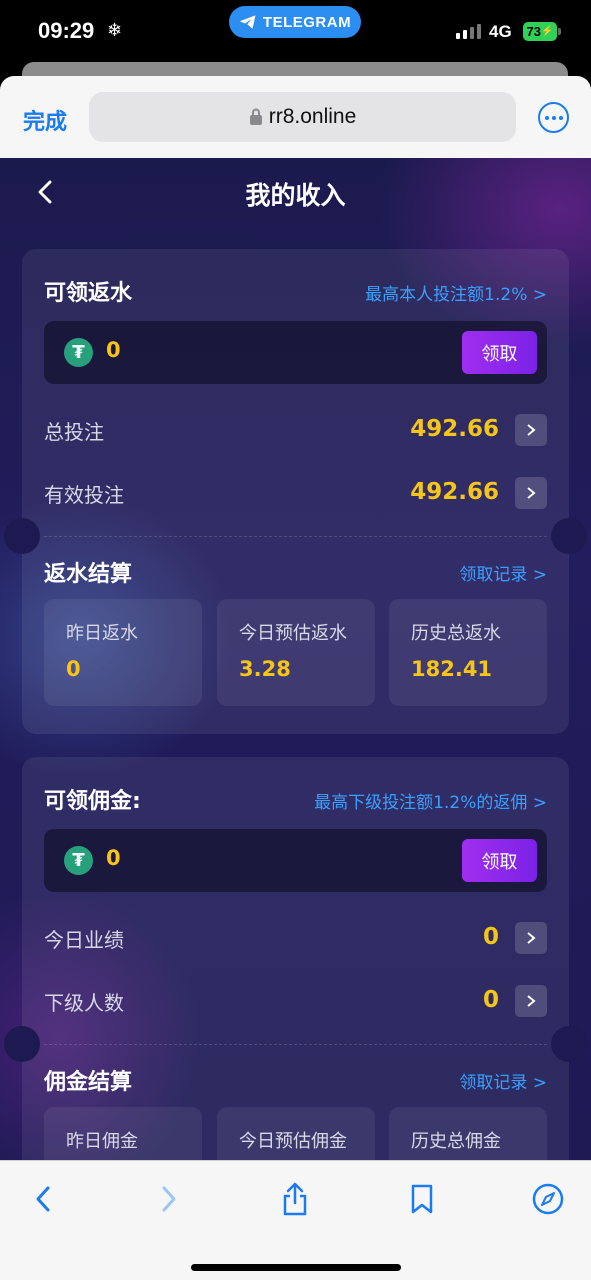  I want to click on telegram-pill-label: TELEGRAM, so click(307, 22).